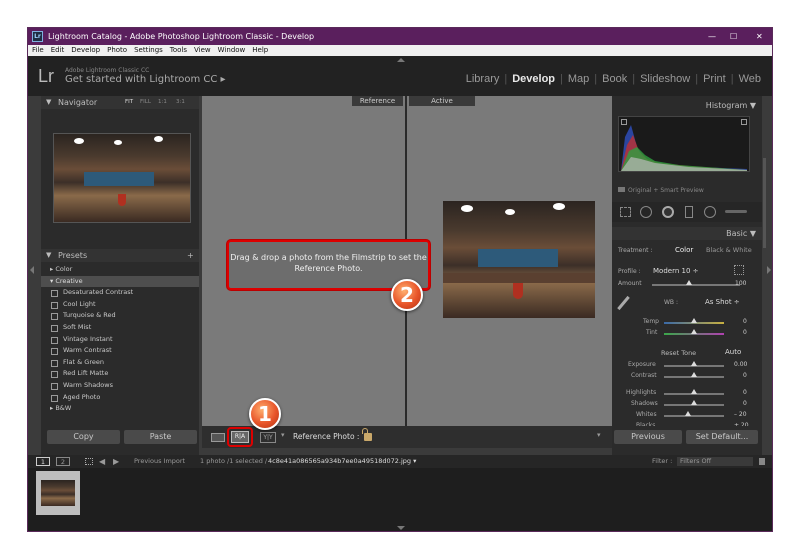  What do you see at coordinates (120, 255) in the screenshot?
I see `presets-header: ▼ Presets +` at bounding box center [120, 255].